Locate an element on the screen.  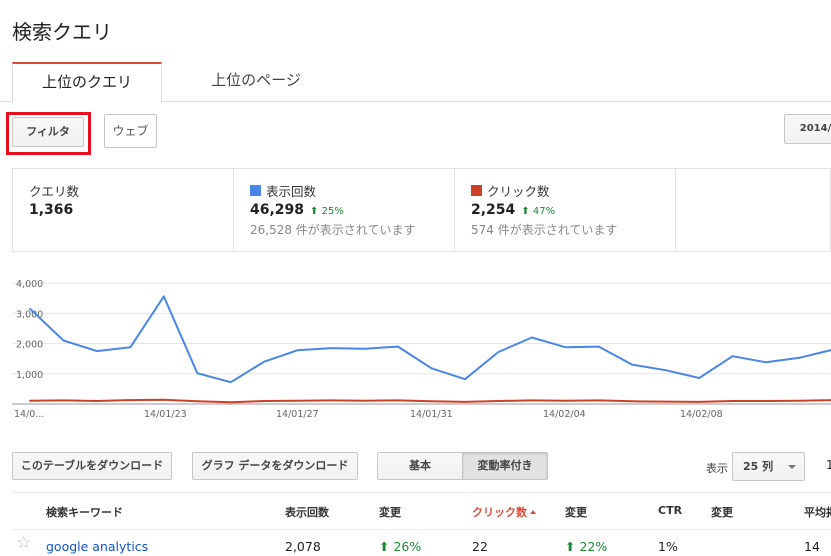
stat-clicks: クリック数 2,254 ⬆ 47% 574 件が表示されています is located at coordinates (565, 210).